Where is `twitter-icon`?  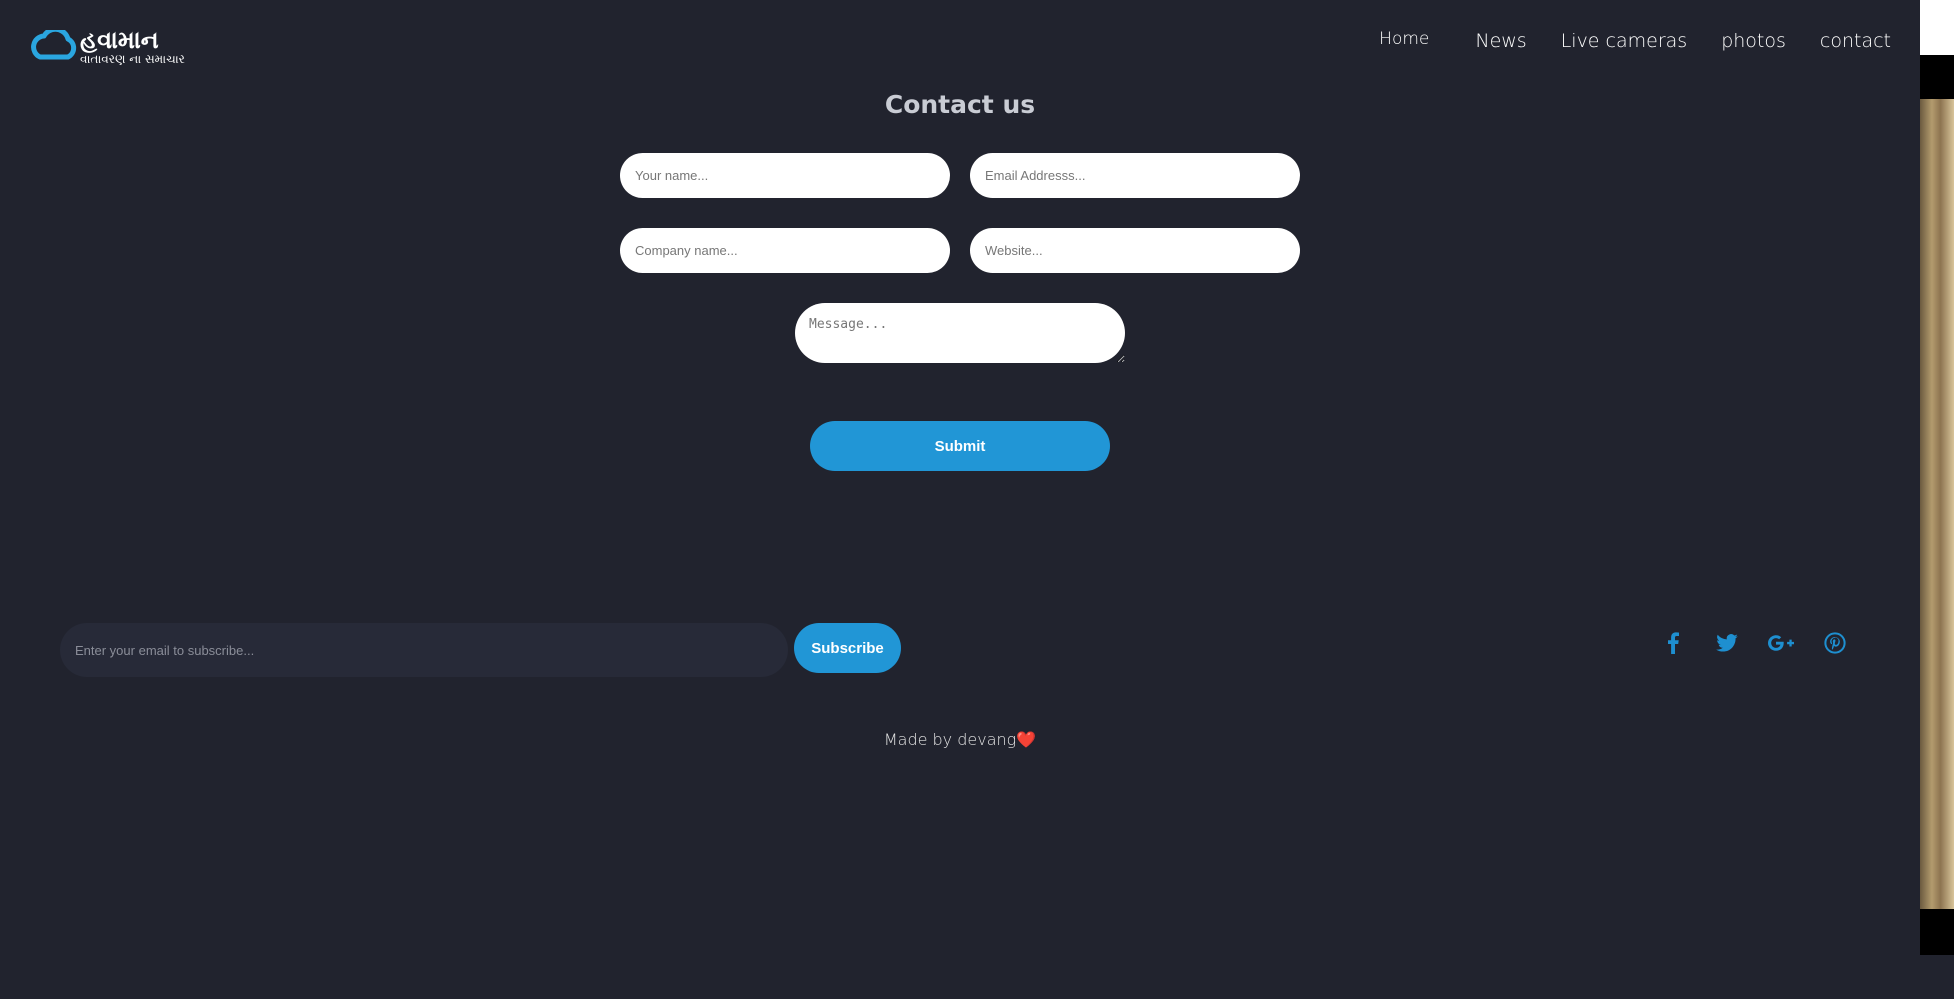
twitter-icon is located at coordinates (1727, 643).